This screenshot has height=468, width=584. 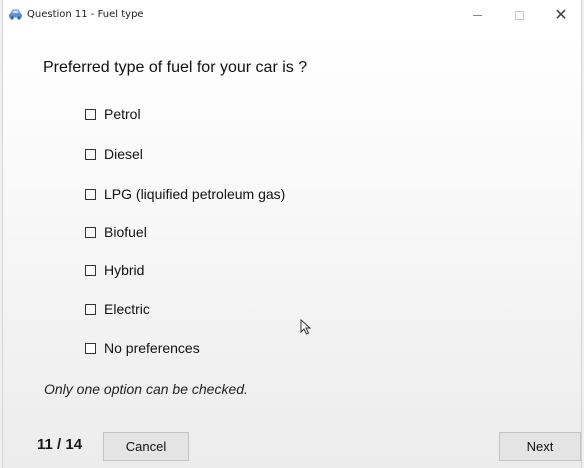 What do you see at coordinates (235, 309) in the screenshot?
I see `option-electric: Electric` at bounding box center [235, 309].